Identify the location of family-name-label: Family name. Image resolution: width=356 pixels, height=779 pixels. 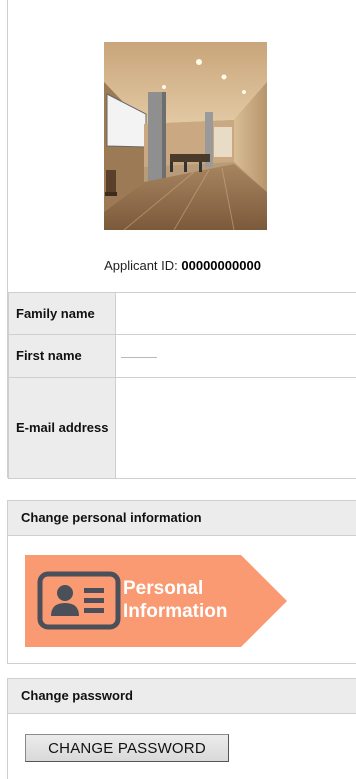
(62, 313).